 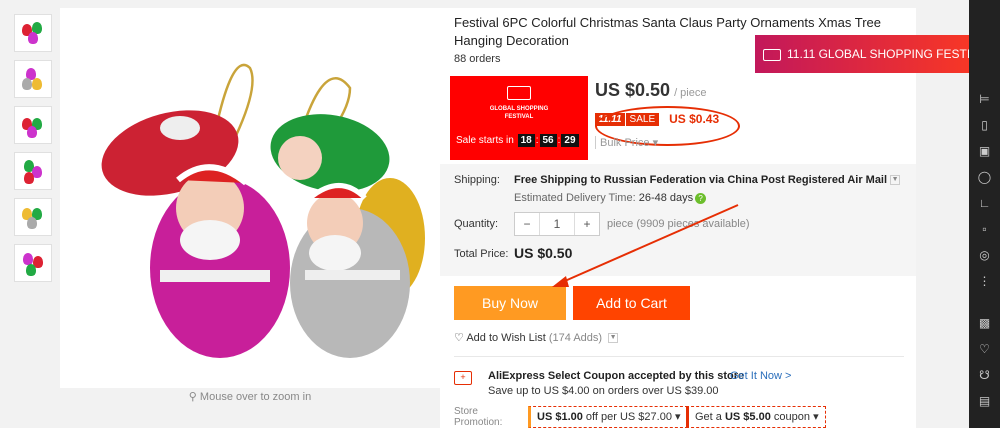 What do you see at coordinates (984, 255) in the screenshot?
I see `bulb-icon: ◎` at bounding box center [984, 255].